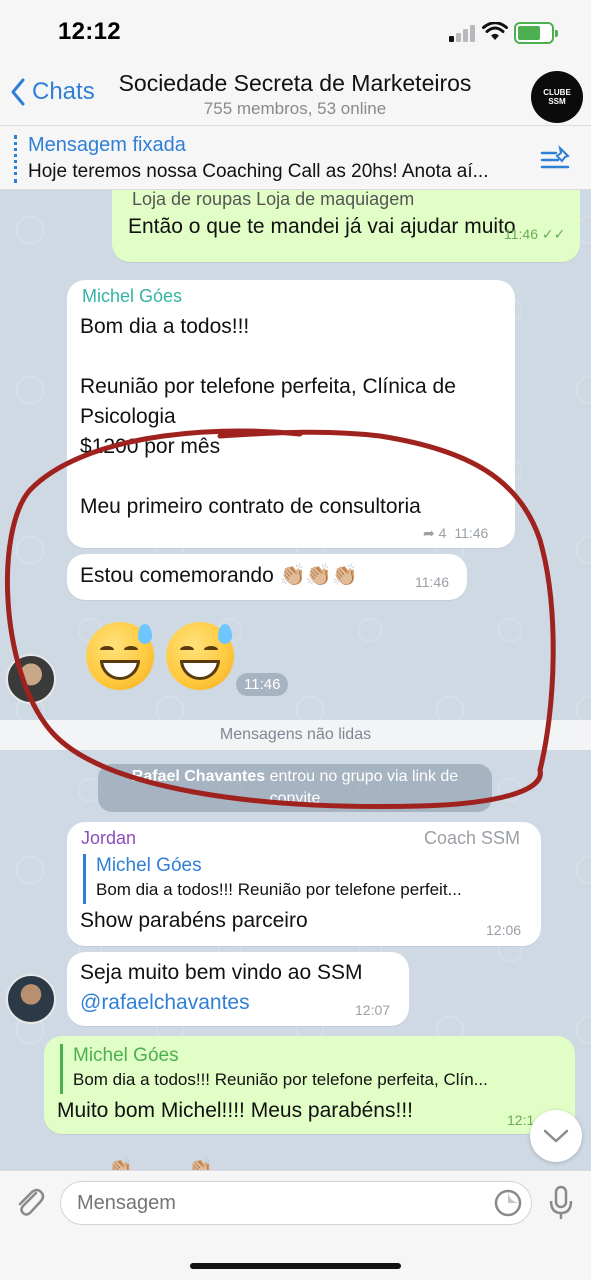 This screenshot has height=1280, width=591. I want to click on service-user-name: Rafael Chavantes, so click(198, 776).